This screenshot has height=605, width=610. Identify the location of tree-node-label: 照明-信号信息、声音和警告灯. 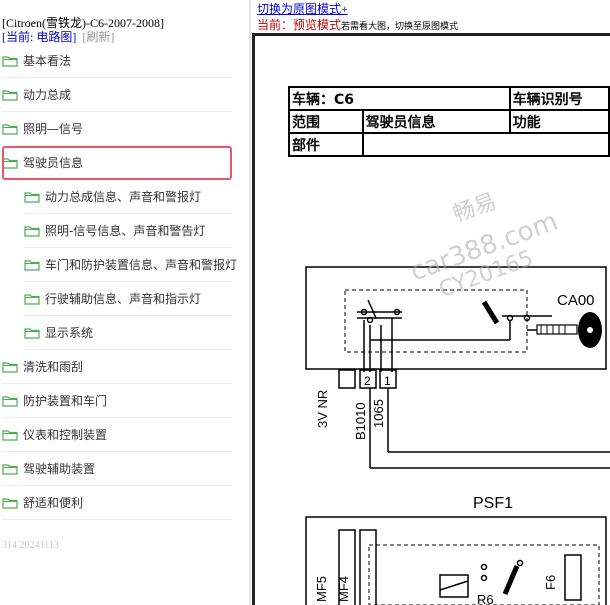
(125, 231).